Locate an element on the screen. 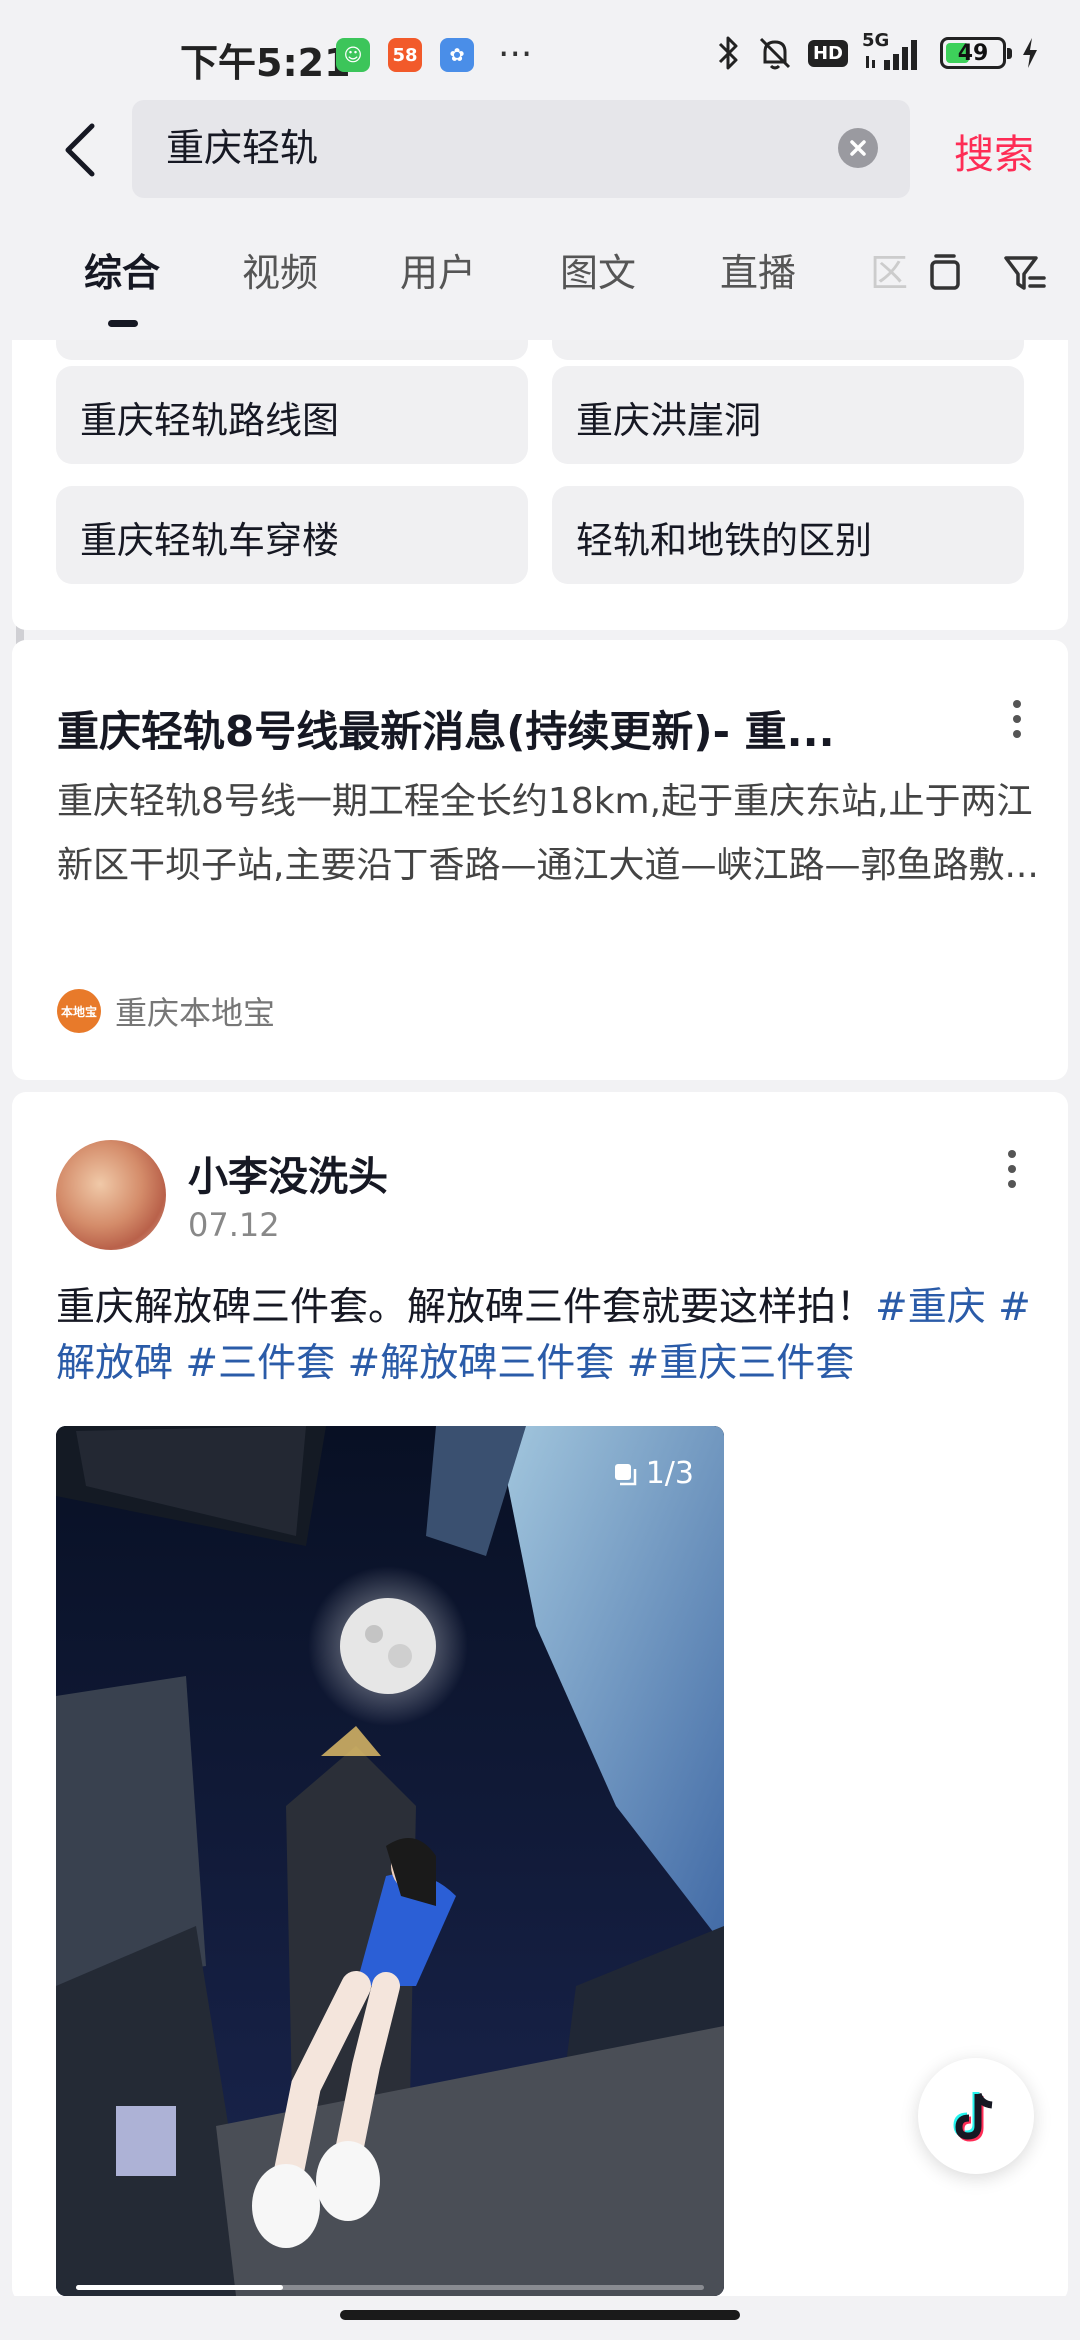 This screenshot has width=1080, height=2340. cat-app-icon: ☺ is located at coordinates (353, 55).